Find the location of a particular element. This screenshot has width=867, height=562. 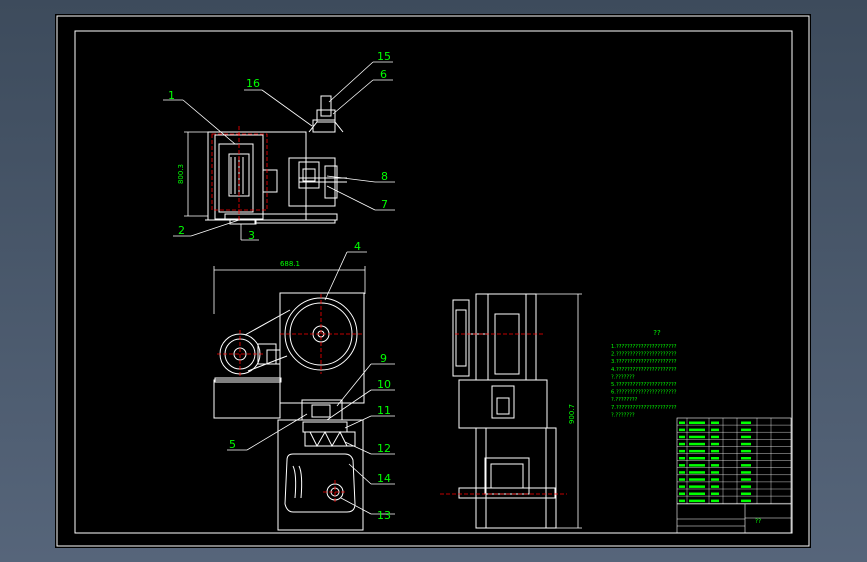

note-line: 4.?????????????????????? is located at coordinates (644, 370).